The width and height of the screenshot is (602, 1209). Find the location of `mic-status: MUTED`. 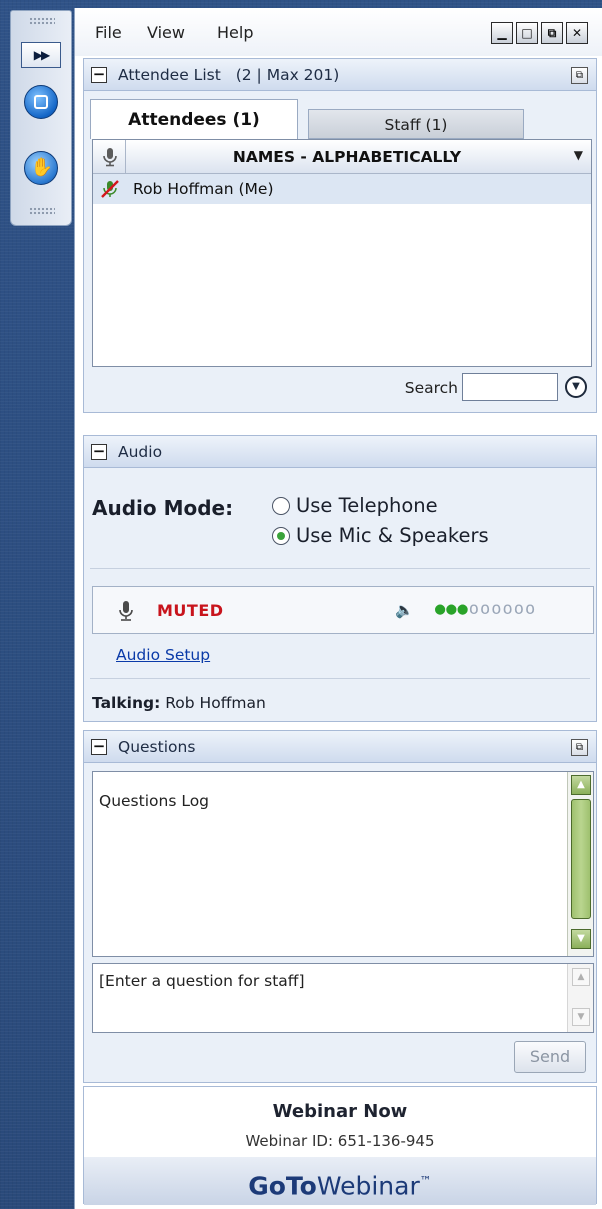

mic-status: MUTED is located at coordinates (190, 610).